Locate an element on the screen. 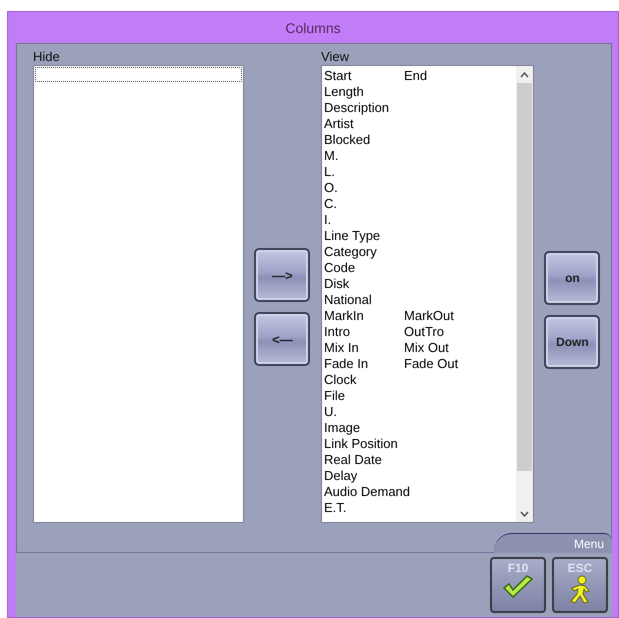 The height and width of the screenshot is (618, 619). list-item: C. is located at coordinates (414, 203).